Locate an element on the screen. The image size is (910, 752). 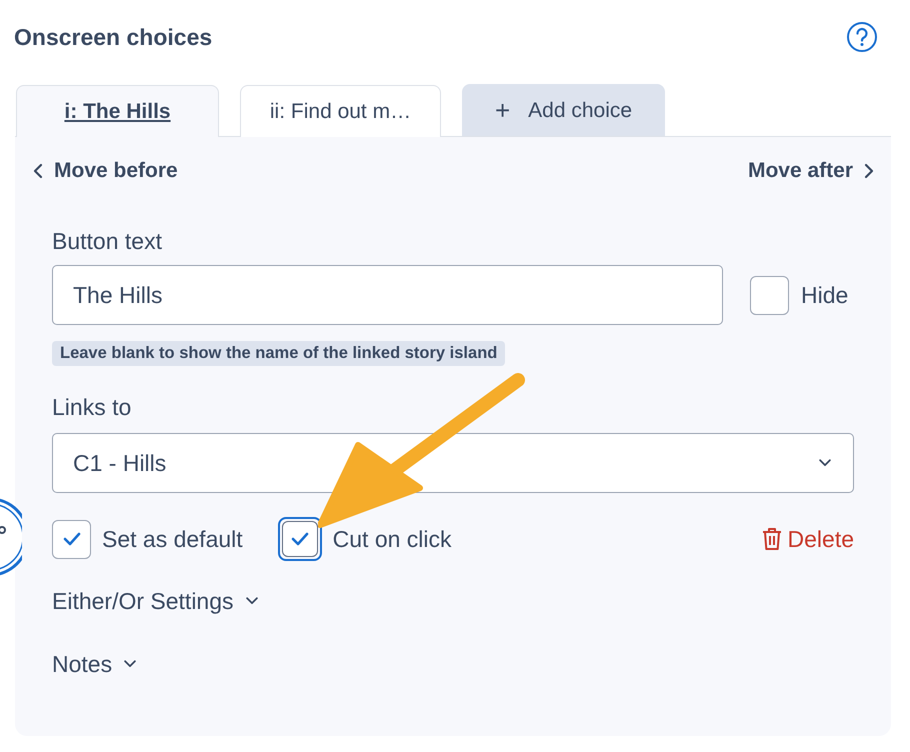
trash-icon is located at coordinates (772, 539).